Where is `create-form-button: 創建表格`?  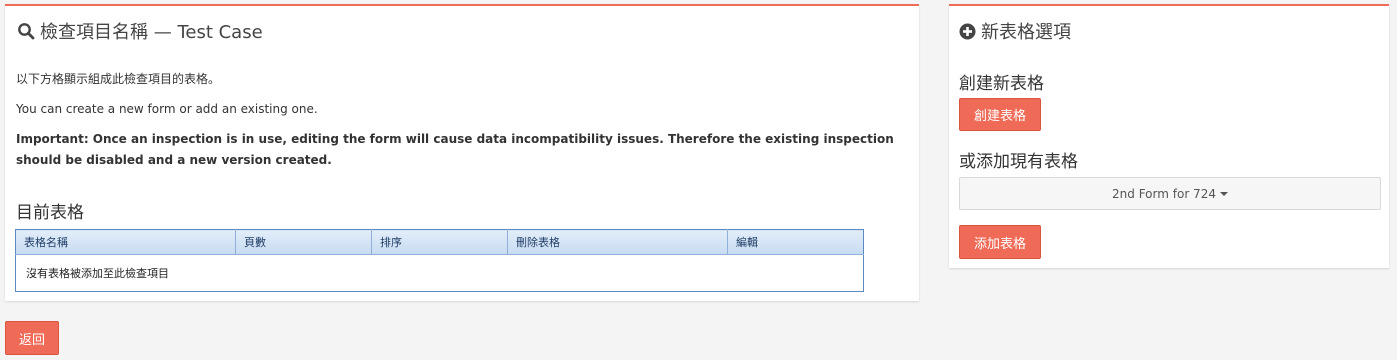
create-form-button: 創建表格 is located at coordinates (1000, 114).